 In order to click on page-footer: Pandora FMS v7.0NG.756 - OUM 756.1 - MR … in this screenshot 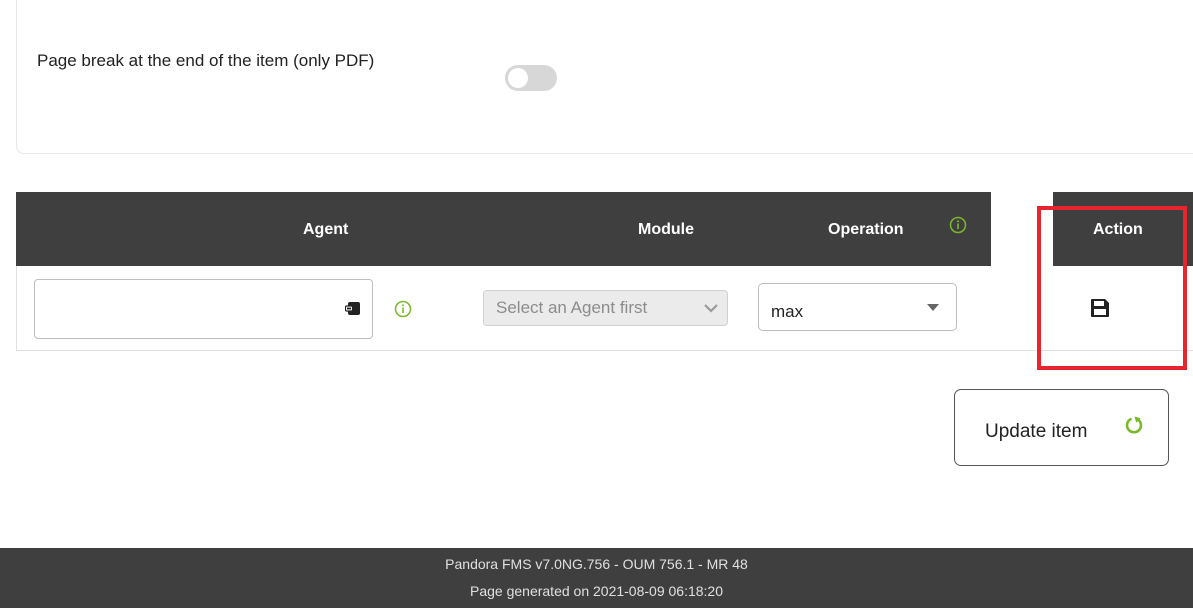, I will do `click(596, 578)`.